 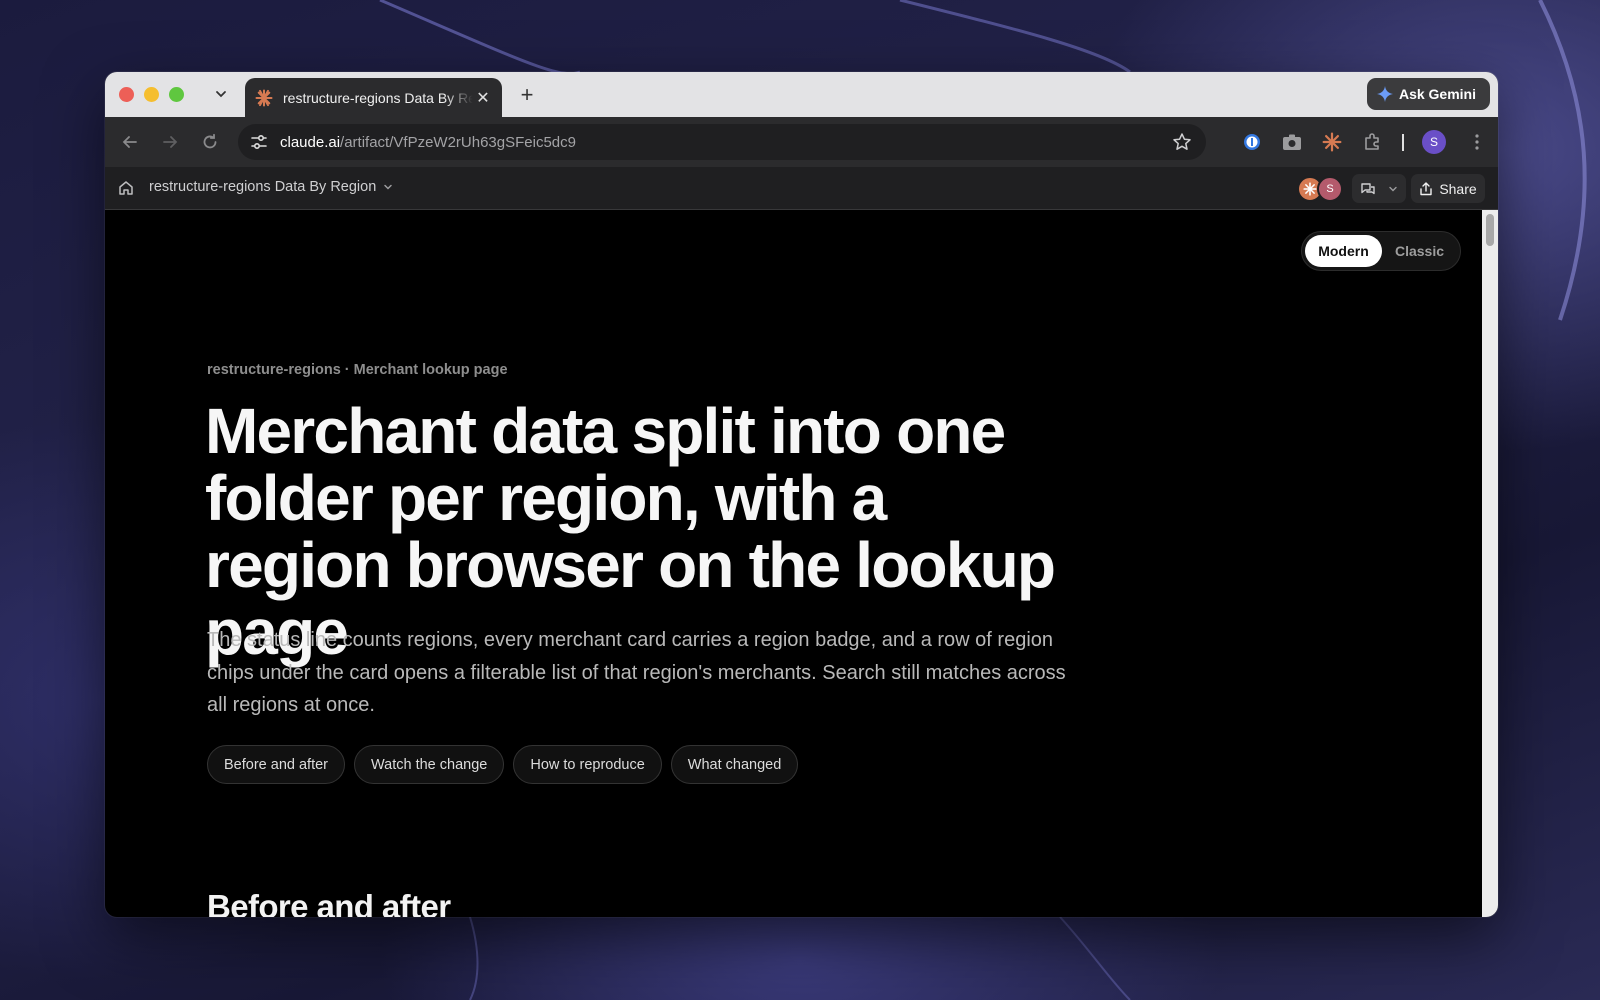 I want to click on pill-watch-the-change: Watch the change, so click(x=429, y=764).